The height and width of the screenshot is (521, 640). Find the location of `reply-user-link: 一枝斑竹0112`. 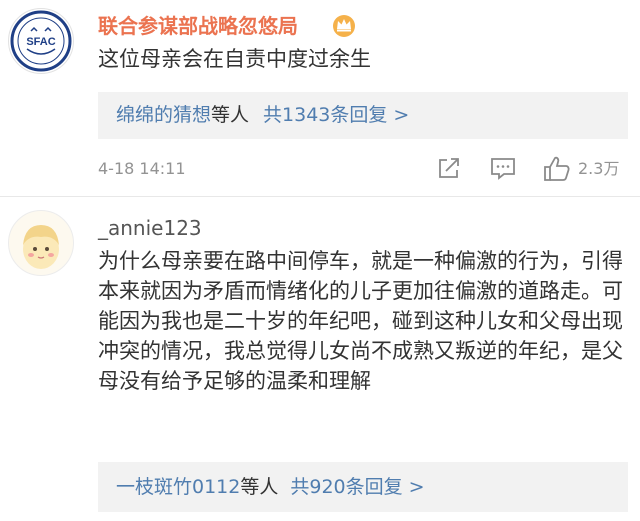

reply-user-link: 一枝斑竹0112 is located at coordinates (178, 487).